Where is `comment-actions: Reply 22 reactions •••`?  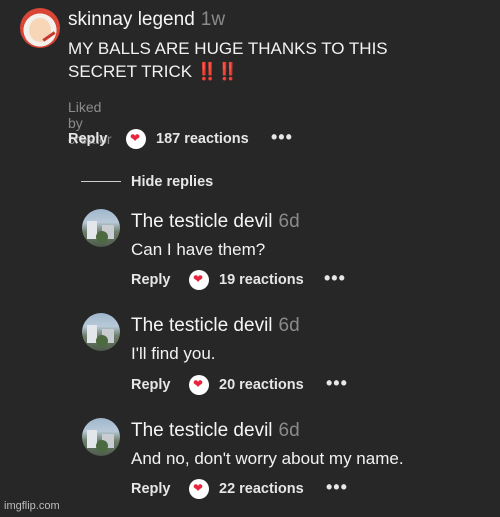
comment-actions: Reply 22 reactions ••• is located at coordinates (246, 489).